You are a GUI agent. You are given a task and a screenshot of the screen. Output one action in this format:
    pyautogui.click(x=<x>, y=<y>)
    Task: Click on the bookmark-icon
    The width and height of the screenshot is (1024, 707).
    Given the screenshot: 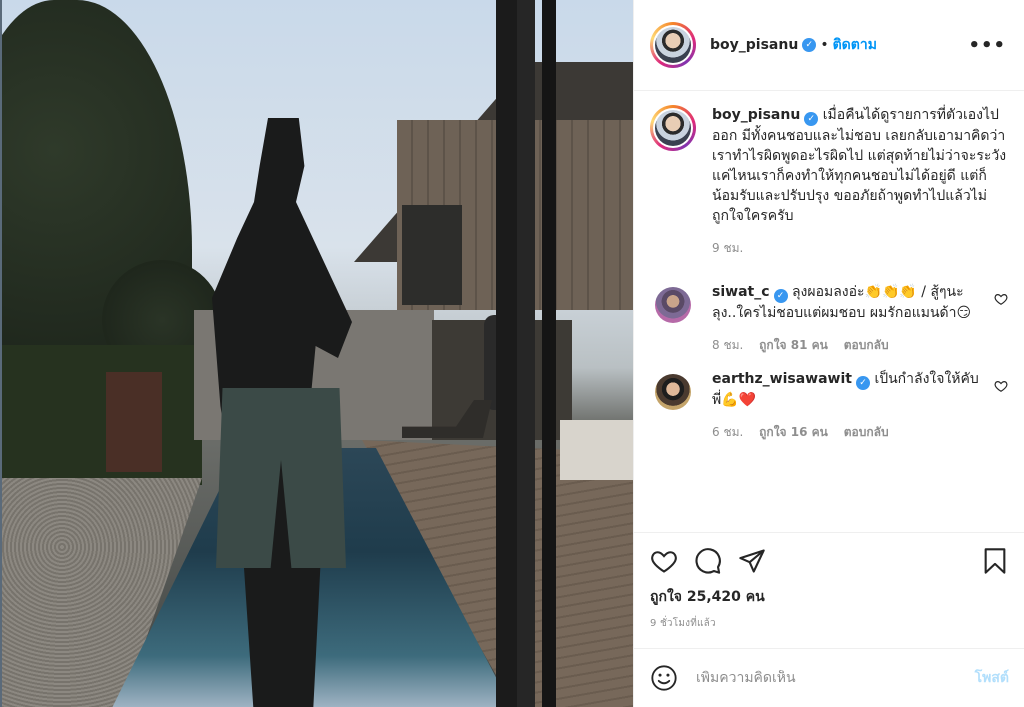 What is the action you would take?
    pyautogui.click(x=995, y=561)
    